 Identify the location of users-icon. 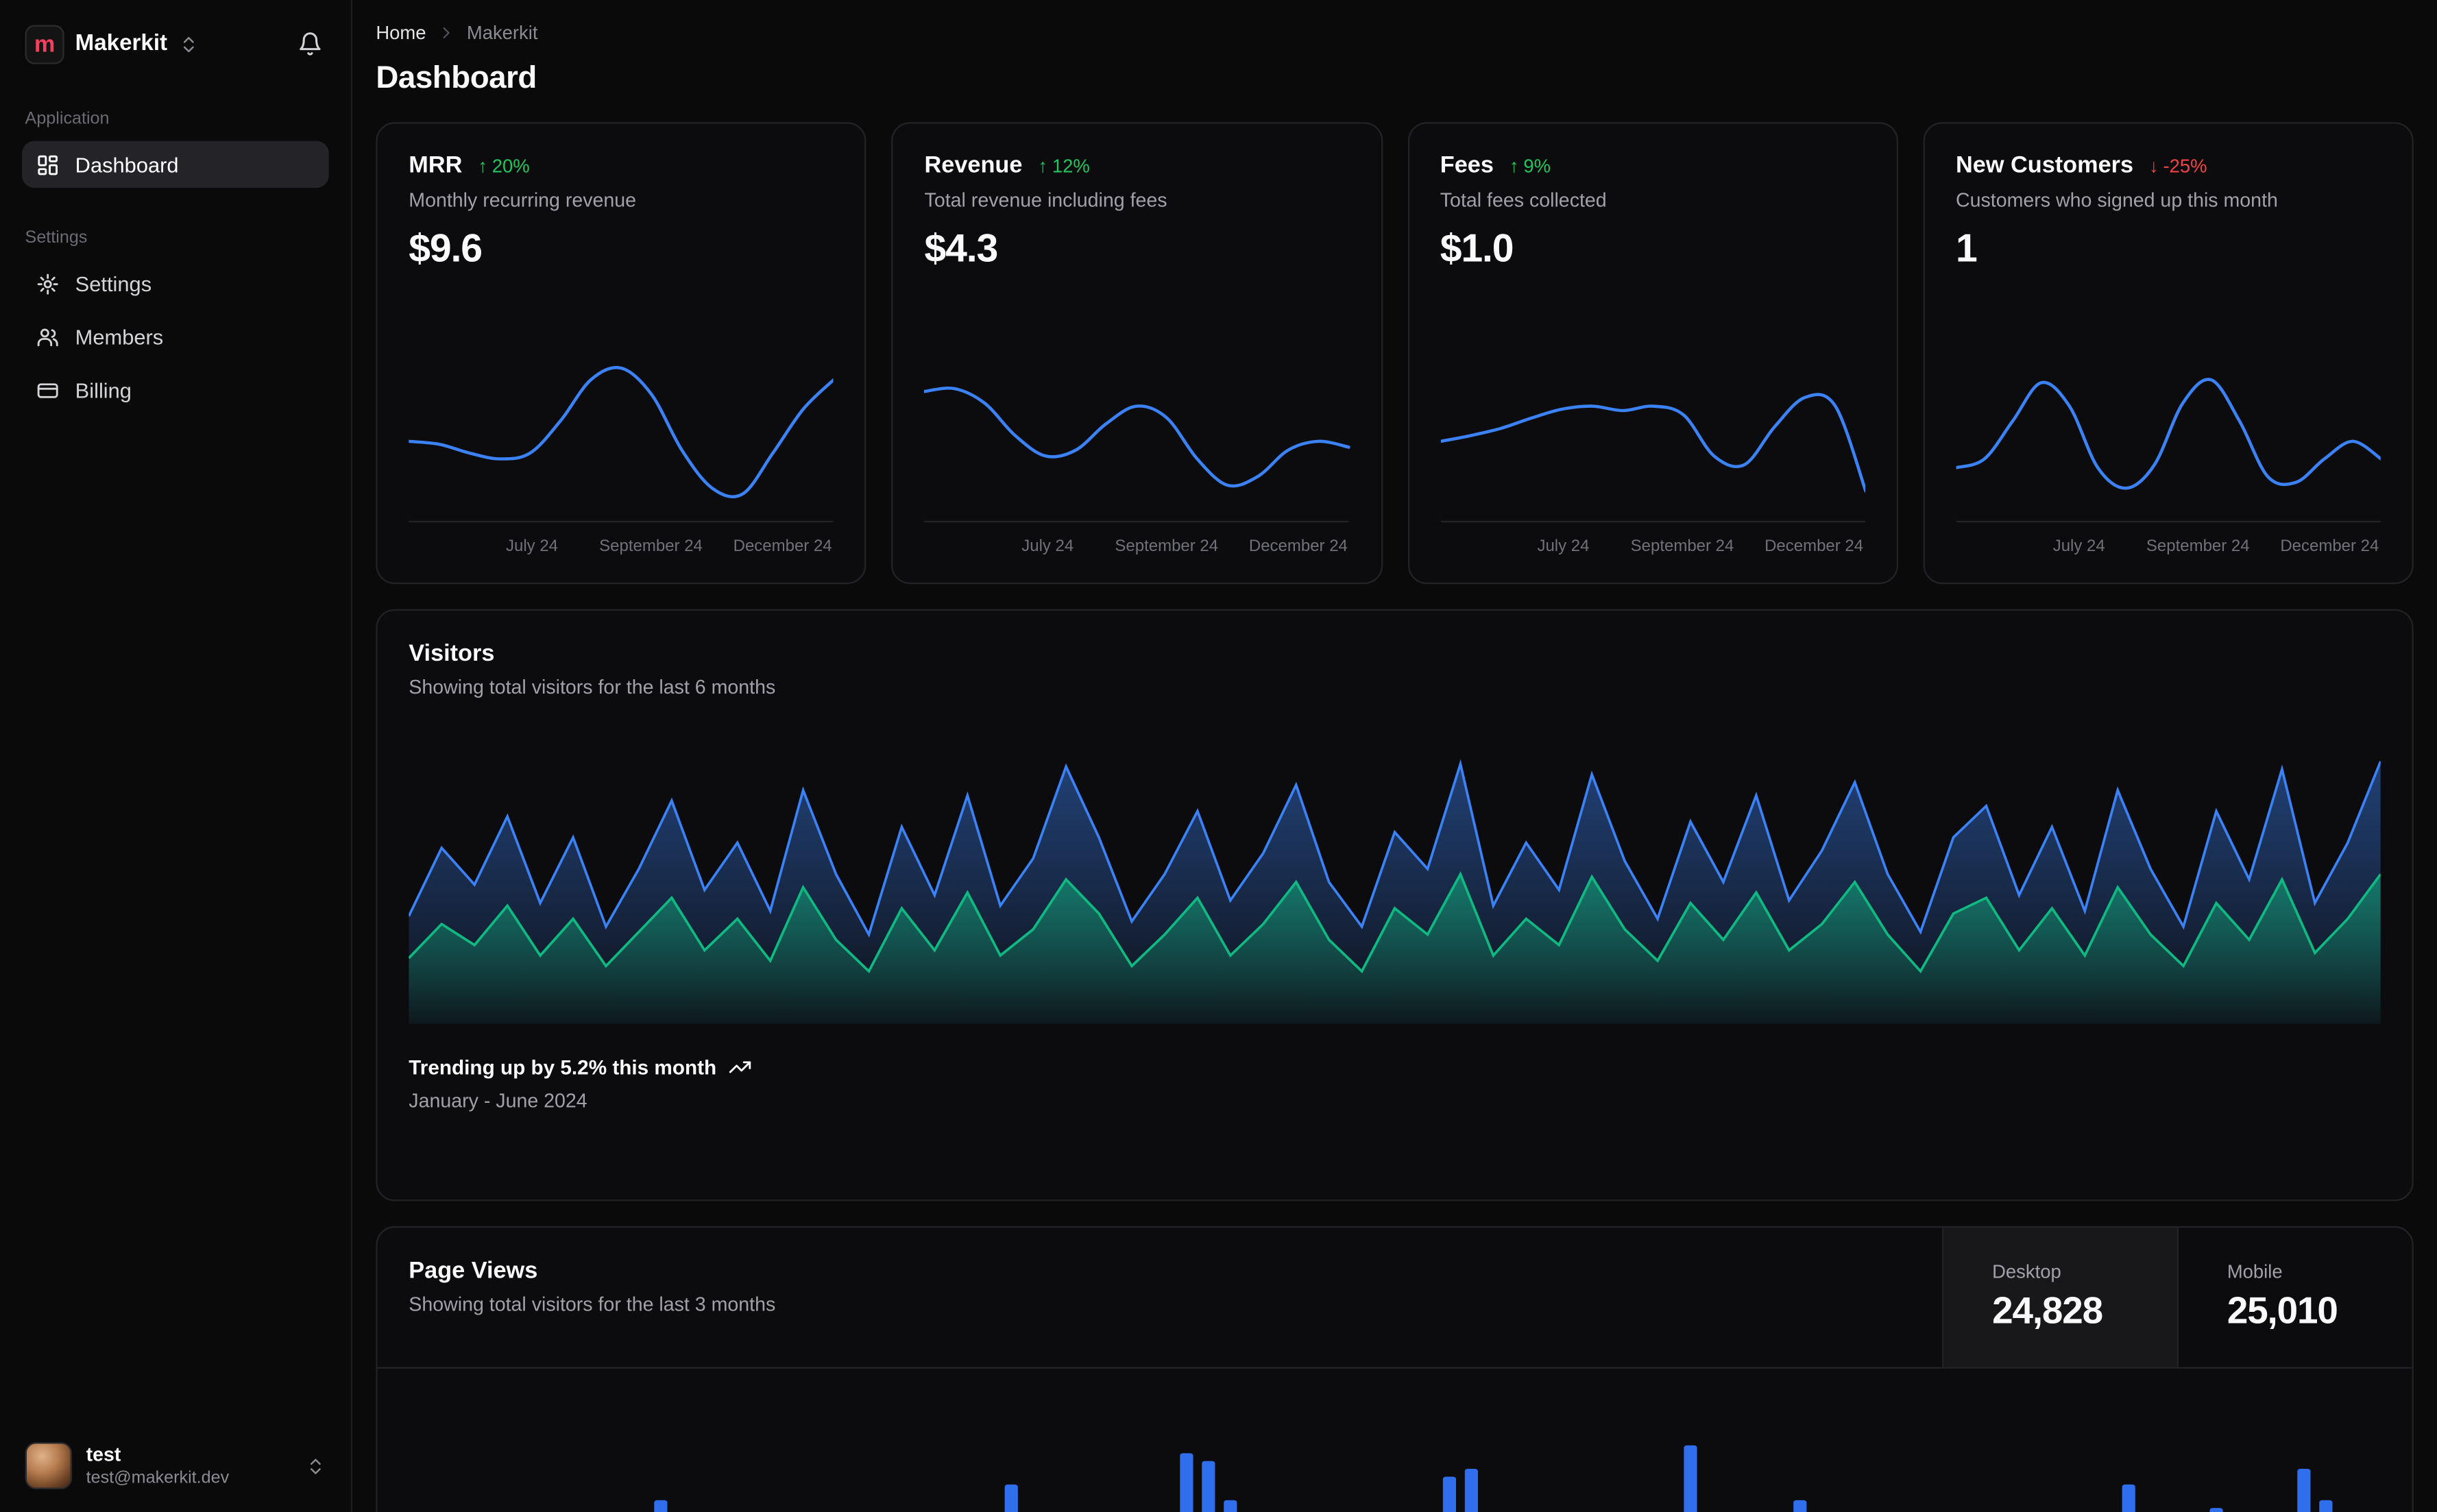
(47, 337).